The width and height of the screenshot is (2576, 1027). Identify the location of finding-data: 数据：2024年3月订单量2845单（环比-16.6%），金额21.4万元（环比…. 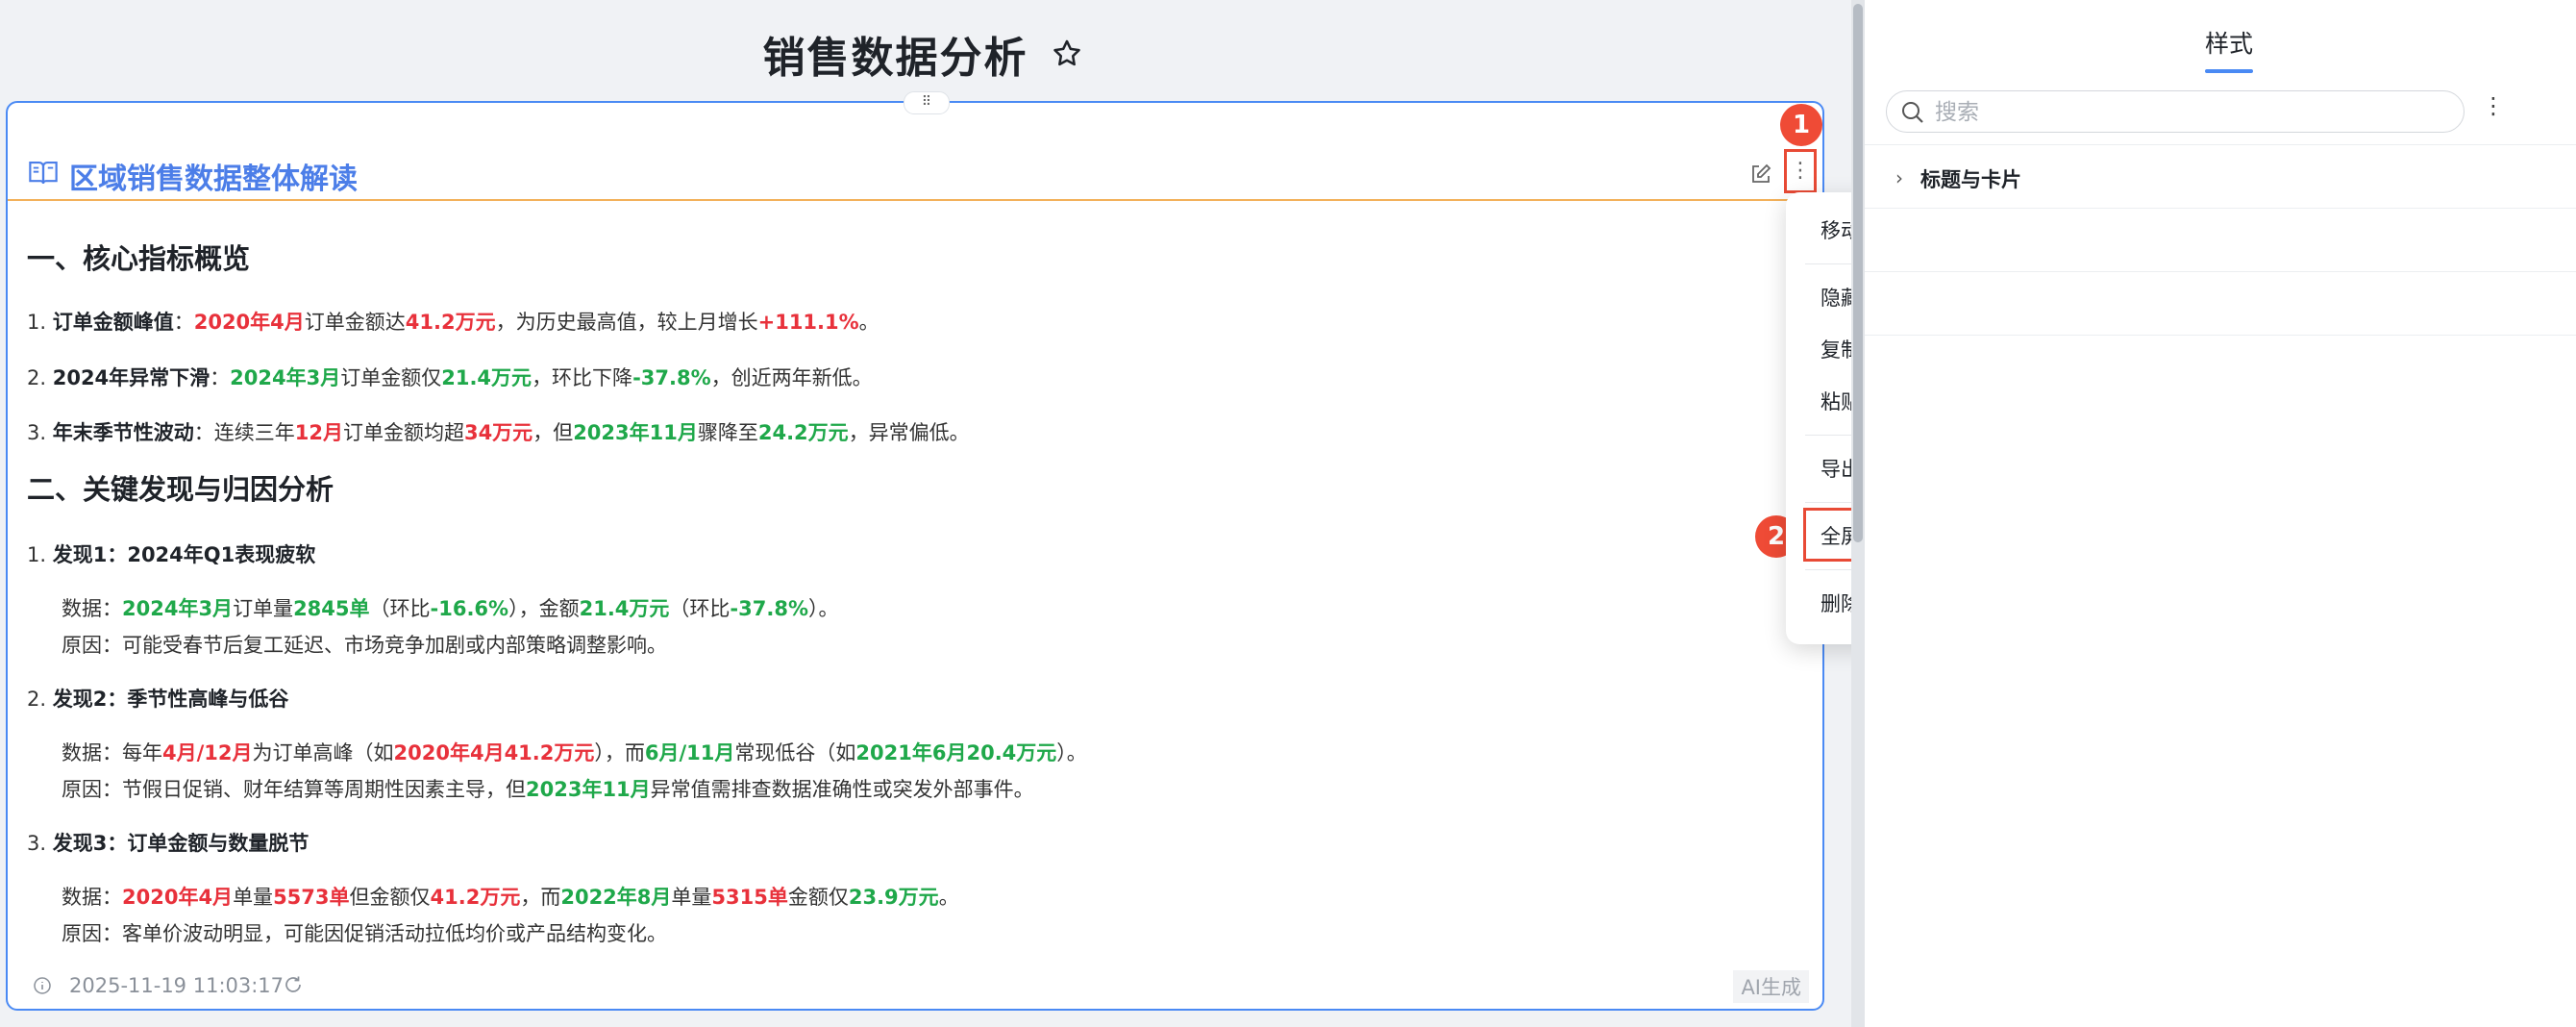
(451, 608).